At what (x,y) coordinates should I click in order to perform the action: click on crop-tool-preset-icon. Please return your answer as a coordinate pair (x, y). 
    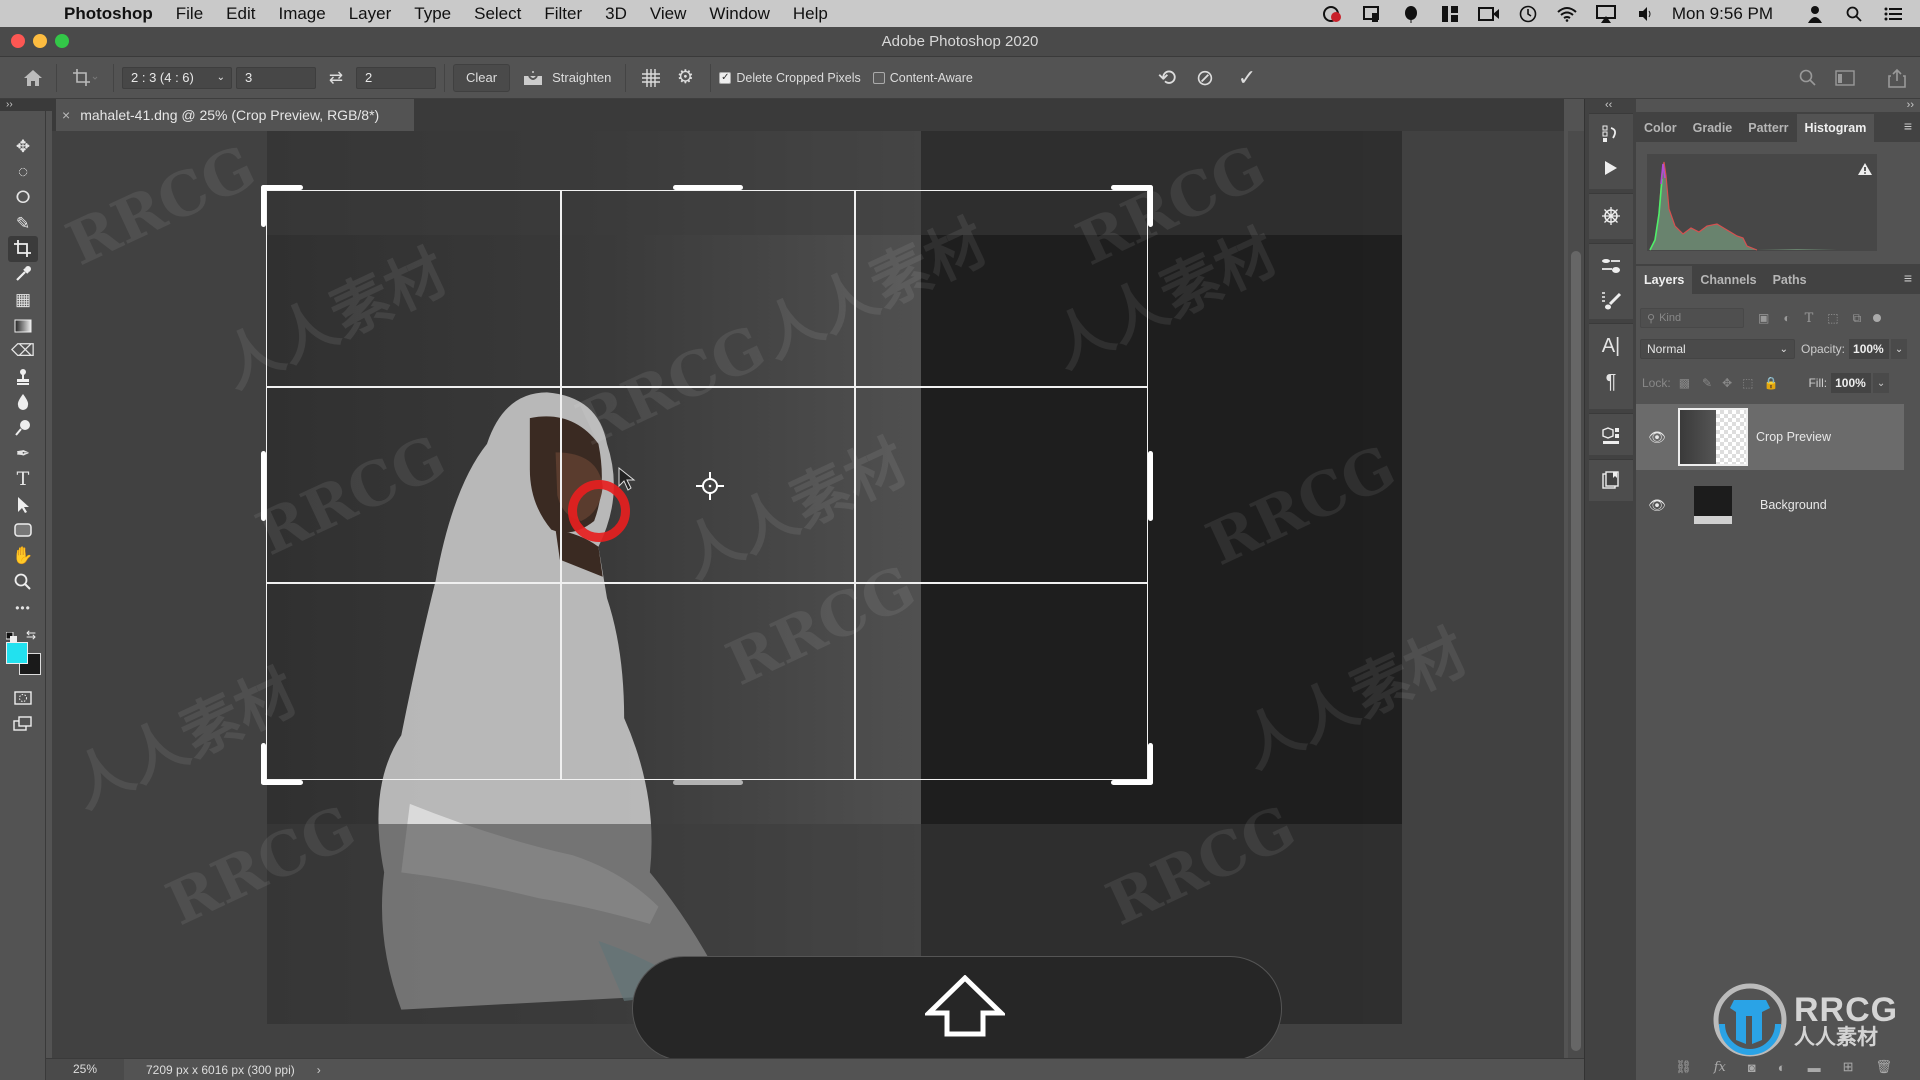
    Looking at the image, I should click on (85, 78).